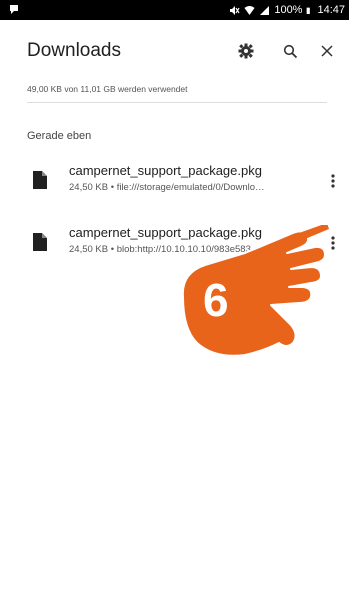 The width and height of the screenshot is (349, 608). What do you see at coordinates (107, 89) in the screenshot?
I see `storage-usage: 49,00 KB von 11,01 GB werden verwendet` at bounding box center [107, 89].